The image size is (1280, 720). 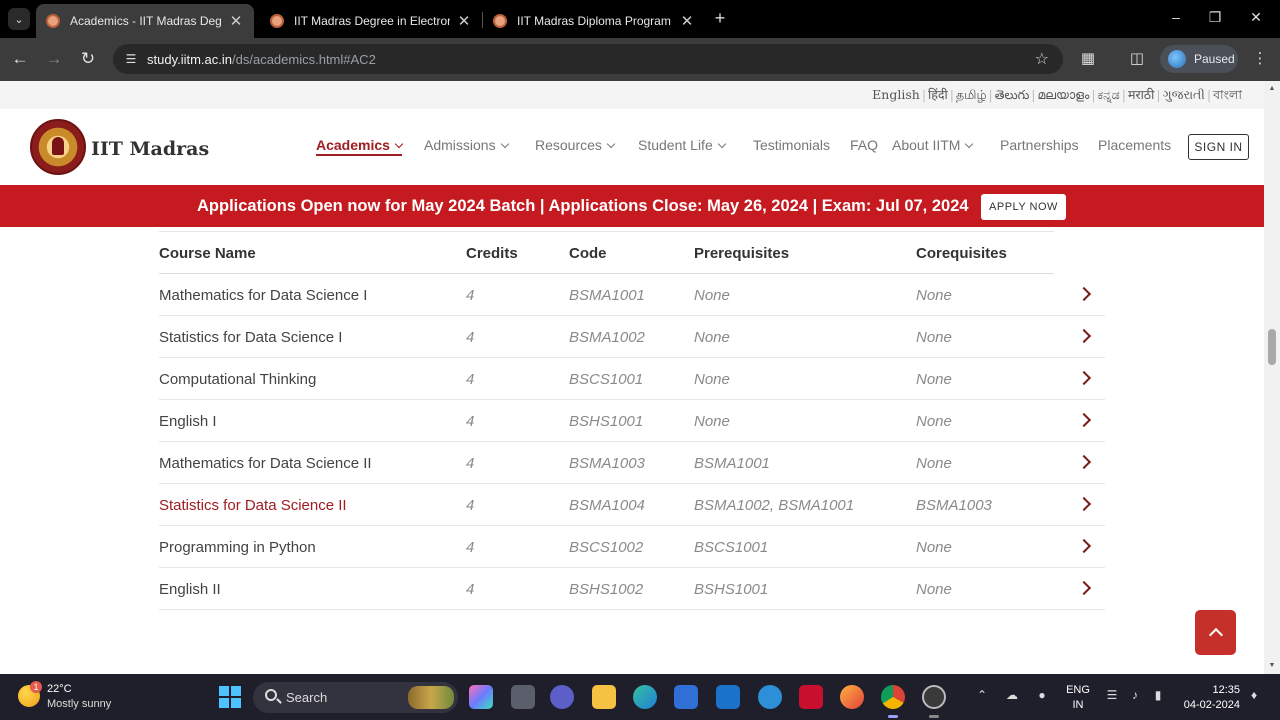 I want to click on teams-app-icon, so click(x=562, y=697).